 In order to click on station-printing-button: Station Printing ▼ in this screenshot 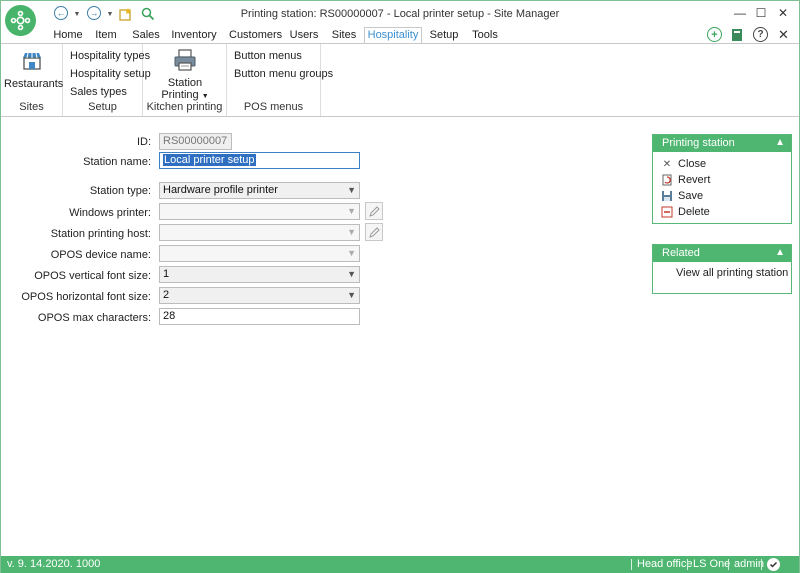, I will do `click(185, 75)`.